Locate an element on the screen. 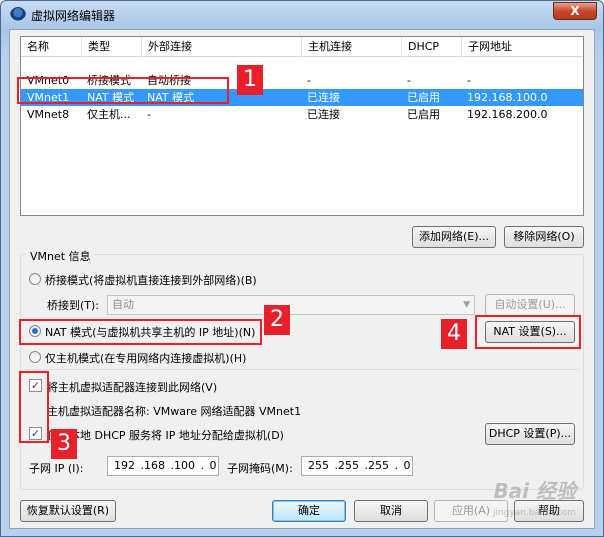  cell-external: - is located at coordinates (149, 114).